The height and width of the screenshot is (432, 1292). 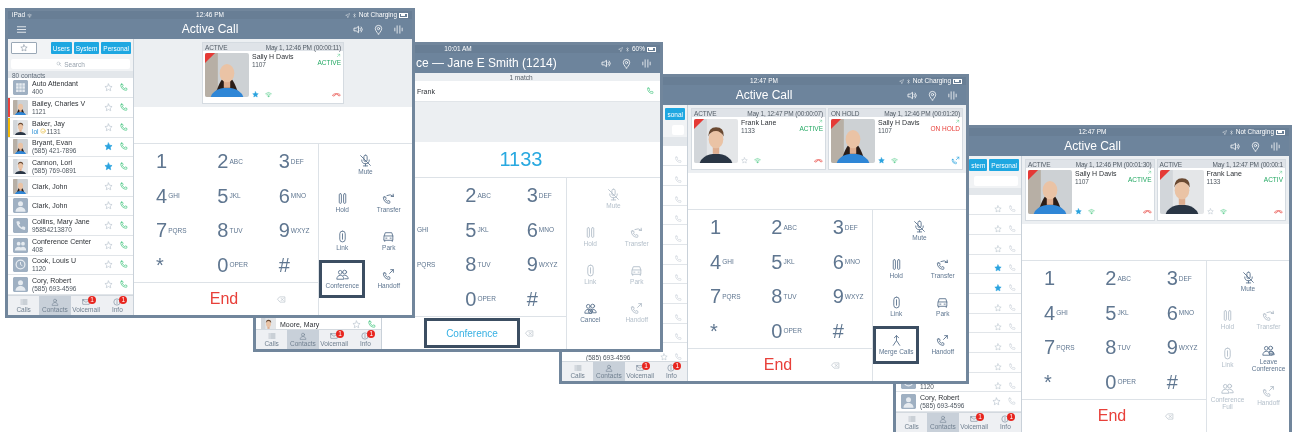 I want to click on phone-handoff-icon, so click(x=955, y=160).